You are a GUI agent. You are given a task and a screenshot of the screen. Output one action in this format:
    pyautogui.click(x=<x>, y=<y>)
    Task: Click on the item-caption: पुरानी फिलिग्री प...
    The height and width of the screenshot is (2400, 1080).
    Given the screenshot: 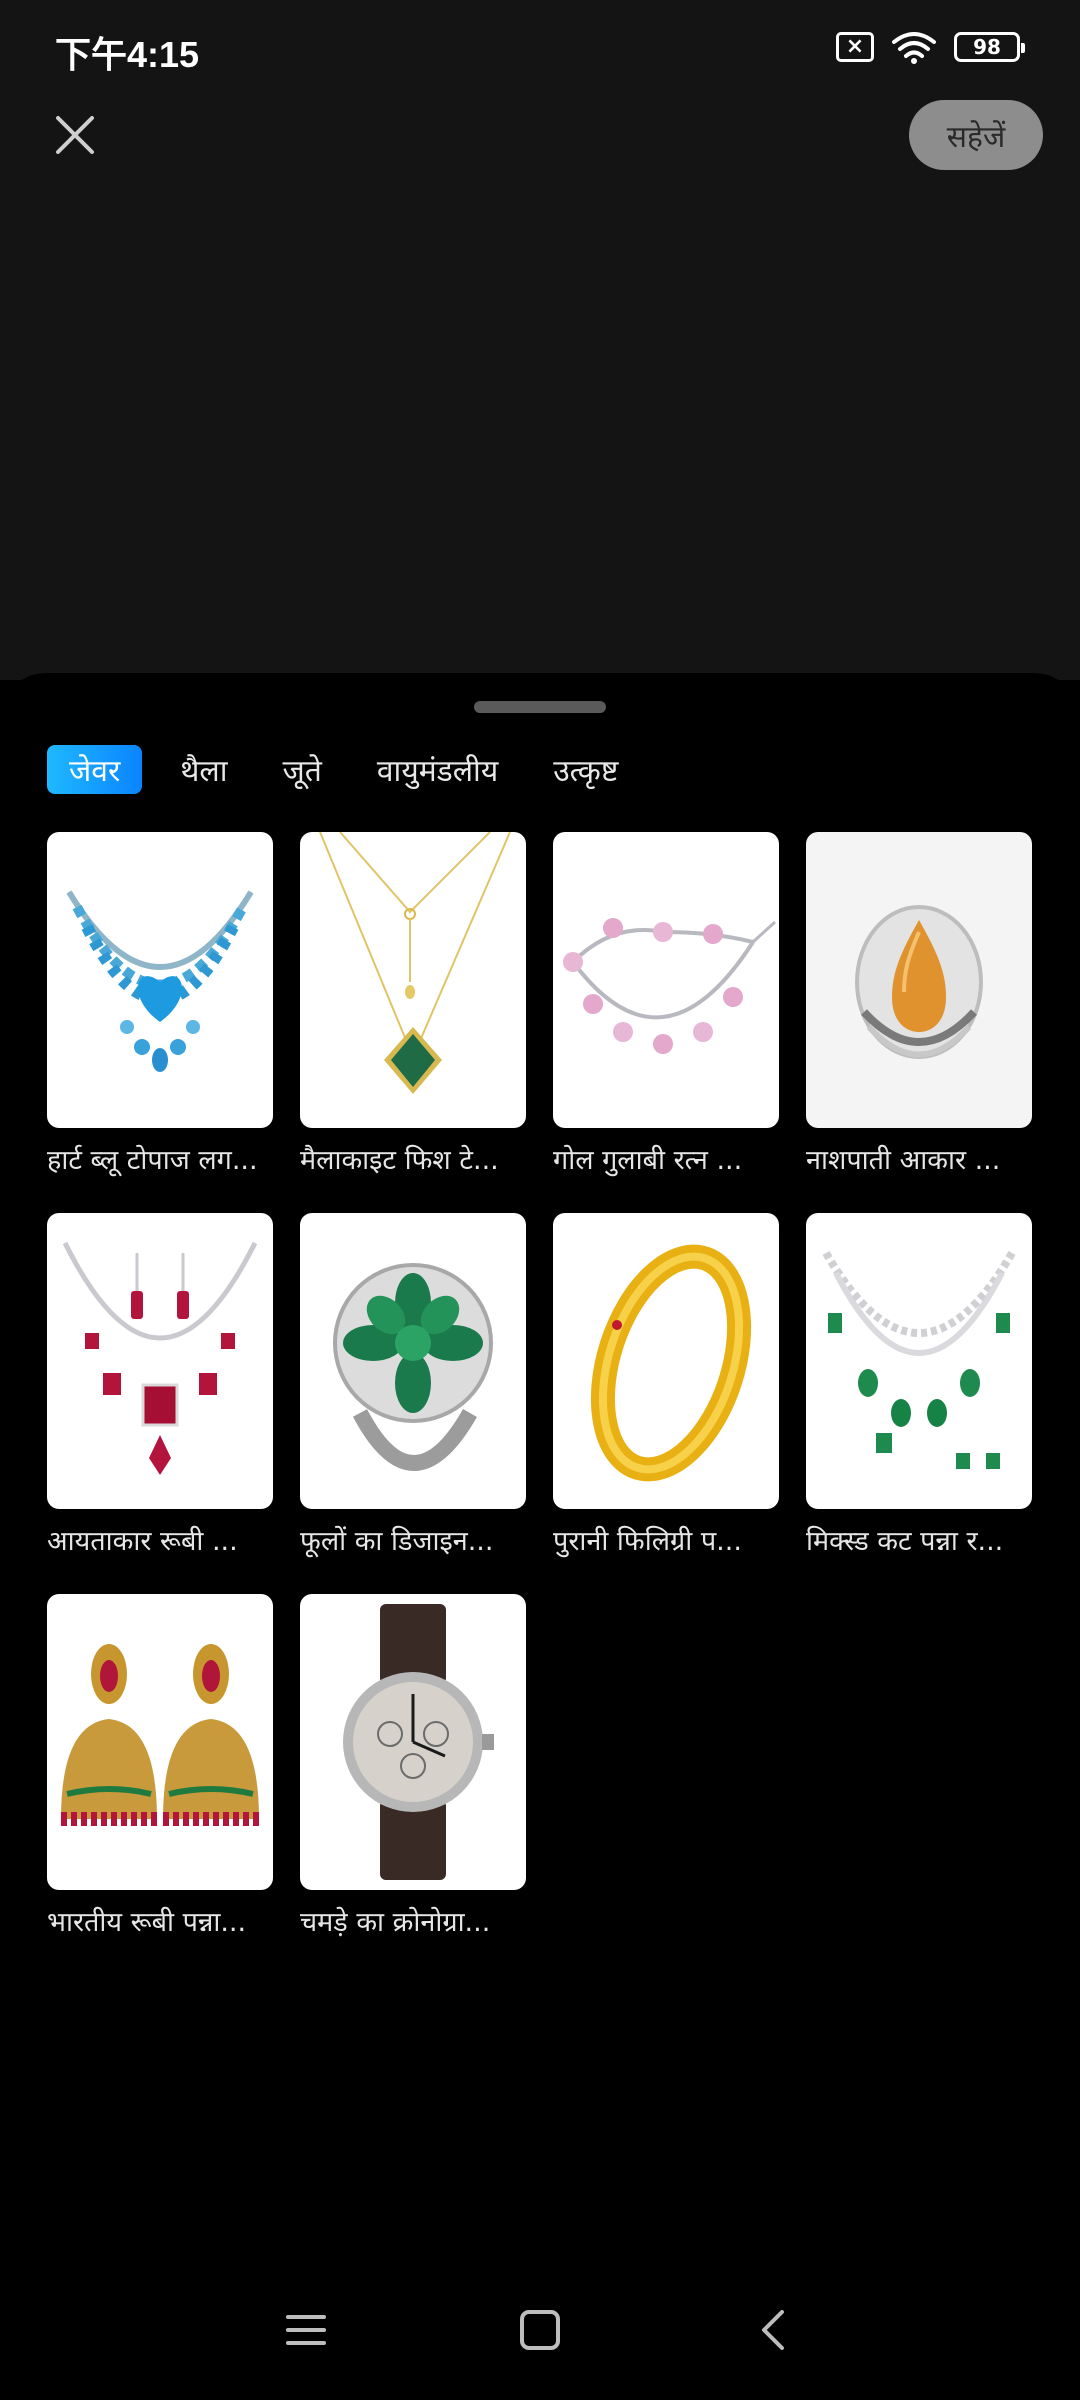 What is the action you would take?
    pyautogui.click(x=647, y=1541)
    